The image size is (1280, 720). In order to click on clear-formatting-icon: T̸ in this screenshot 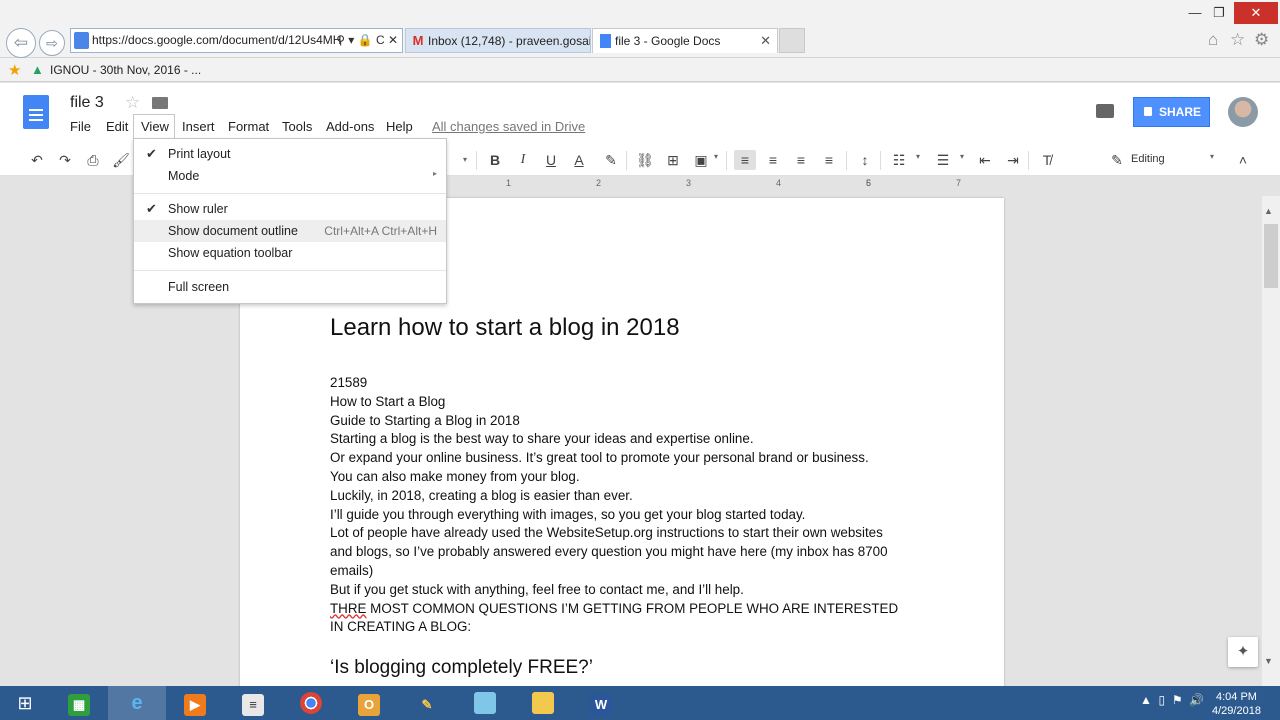, I will do `click(1047, 160)`.